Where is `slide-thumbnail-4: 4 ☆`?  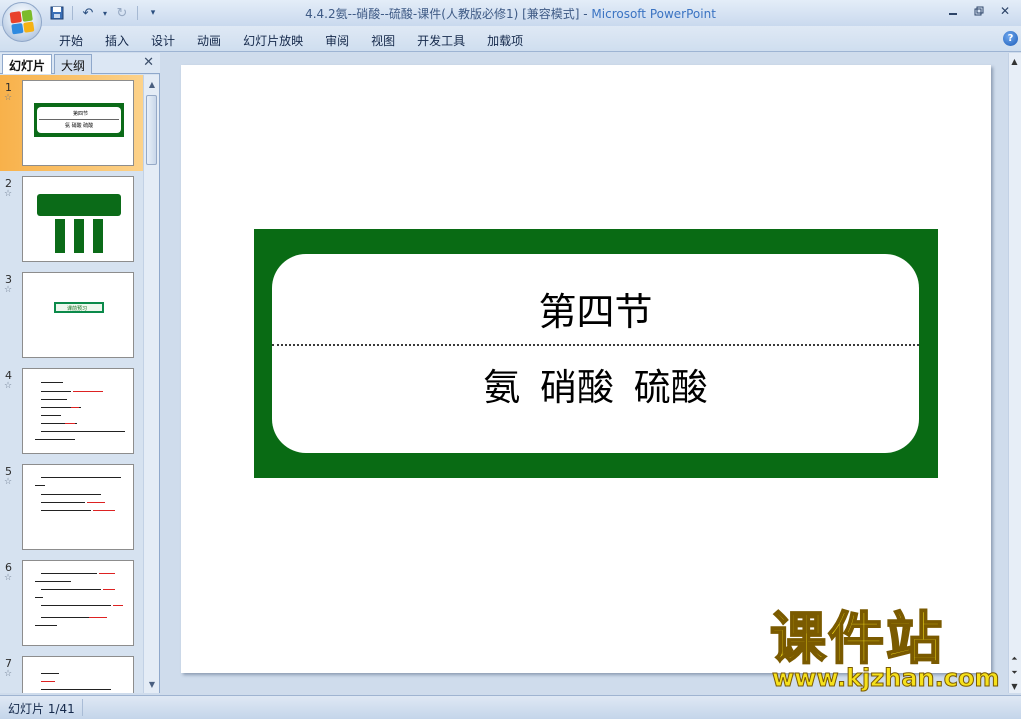 slide-thumbnail-4: 4 ☆ is located at coordinates (71, 411).